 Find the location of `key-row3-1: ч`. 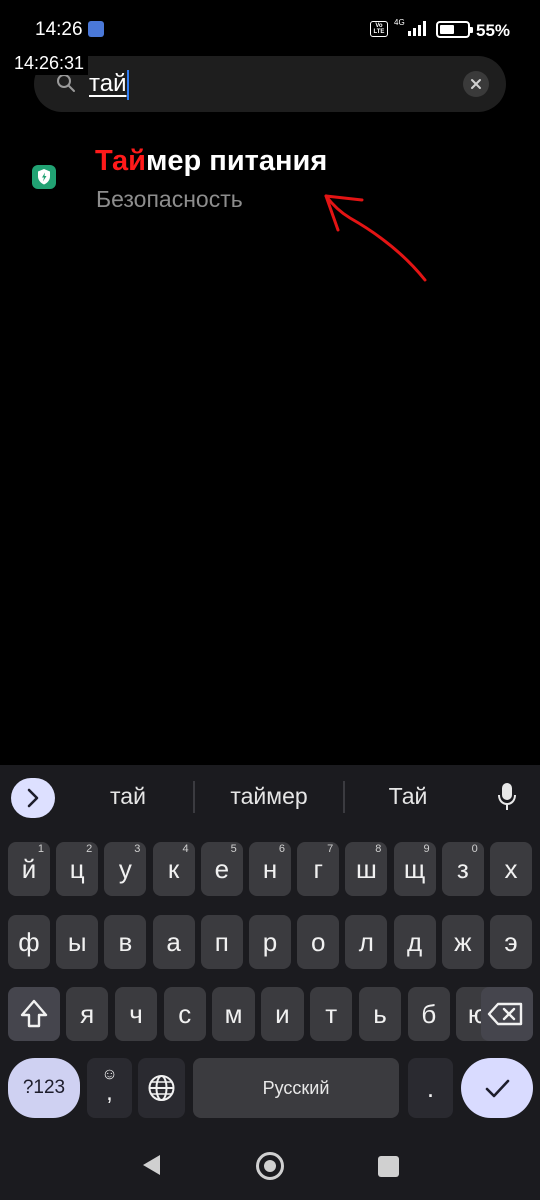

key-row3-1: ч is located at coordinates (136, 1014).